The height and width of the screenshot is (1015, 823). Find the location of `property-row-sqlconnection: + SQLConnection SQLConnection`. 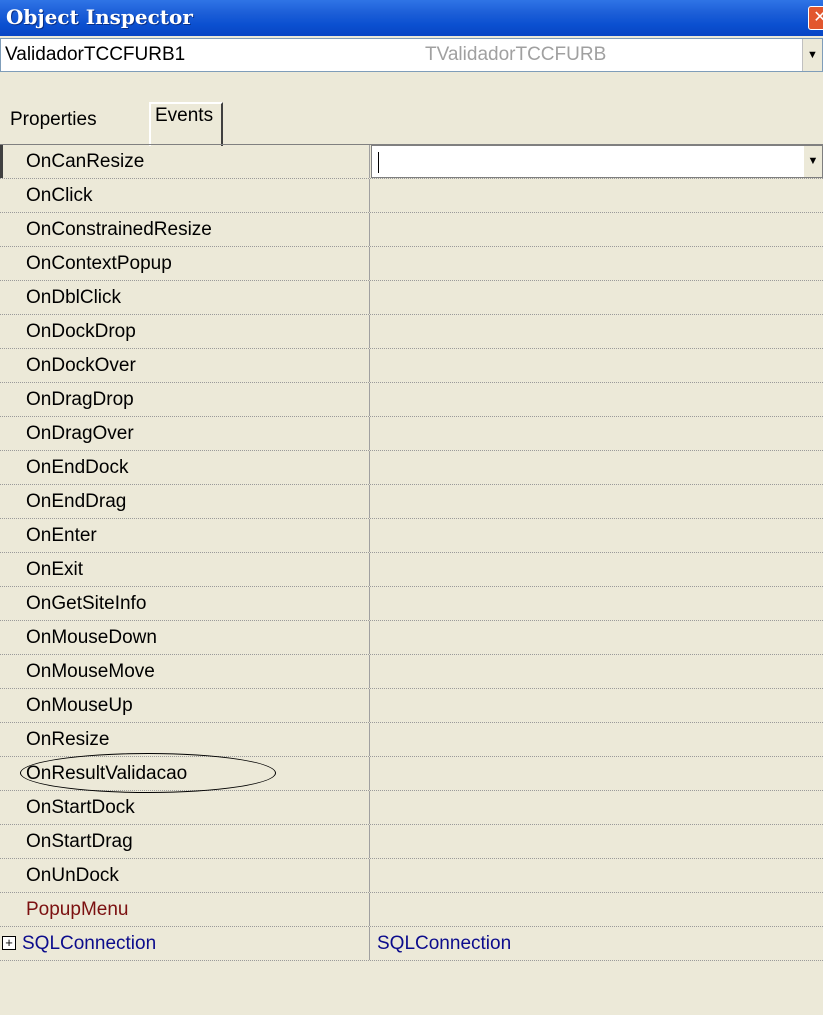

property-row-sqlconnection: + SQLConnection SQLConnection is located at coordinates (411, 944).